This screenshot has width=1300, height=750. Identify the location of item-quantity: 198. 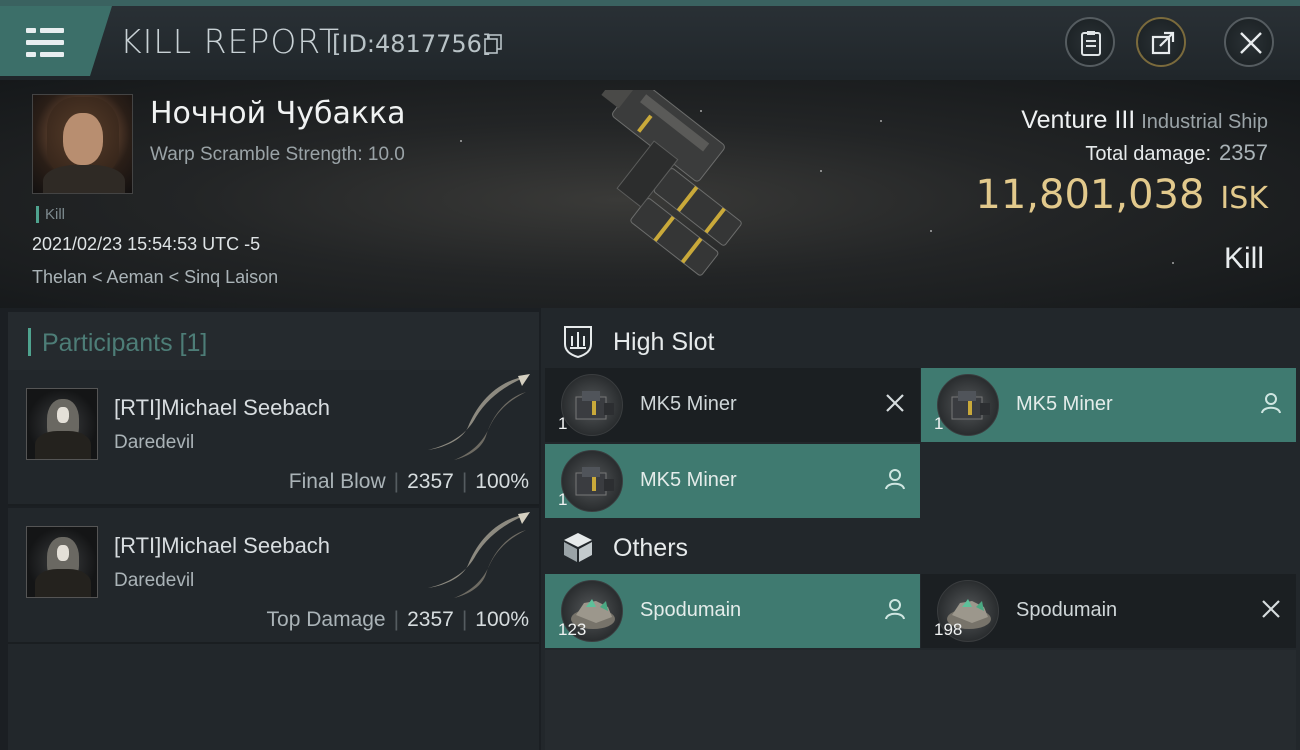
(948, 629).